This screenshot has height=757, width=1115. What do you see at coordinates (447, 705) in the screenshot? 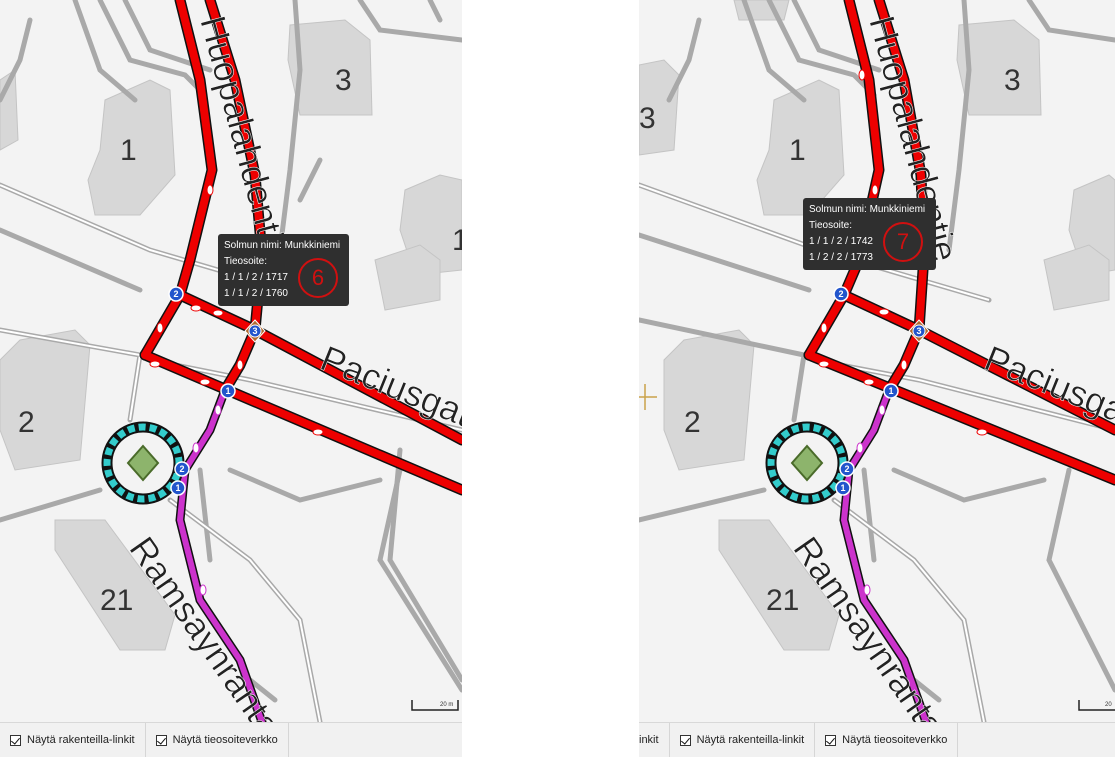
I see `scale-label: 20 m` at bounding box center [447, 705].